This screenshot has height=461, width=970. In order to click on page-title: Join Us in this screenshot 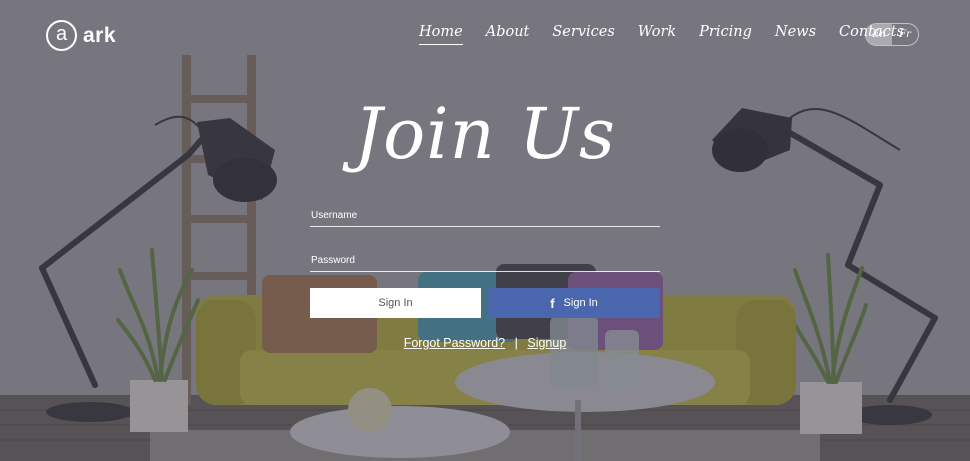, I will do `click(485, 134)`.